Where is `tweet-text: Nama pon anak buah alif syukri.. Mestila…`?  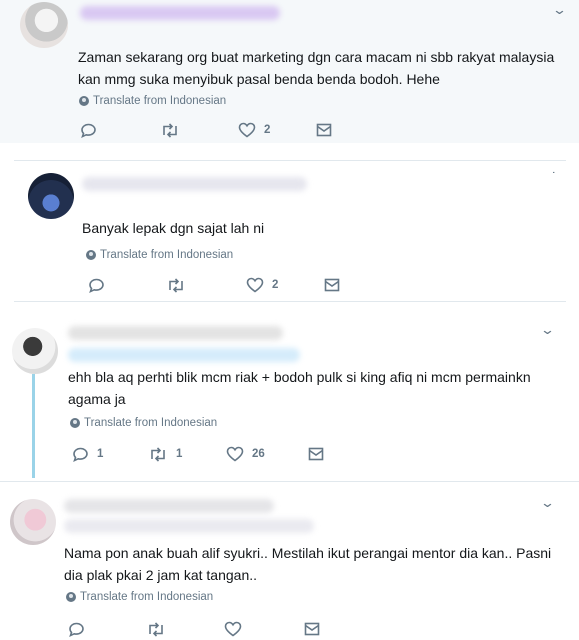
tweet-text: Nama pon anak buah alif syukri.. Mestila… is located at coordinates (308, 564).